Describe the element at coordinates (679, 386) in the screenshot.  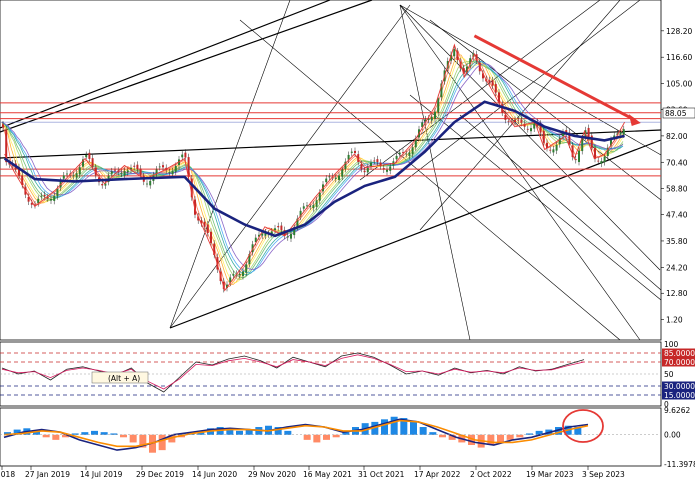
I see `oscillator-tick-label: 30.0000` at that location.